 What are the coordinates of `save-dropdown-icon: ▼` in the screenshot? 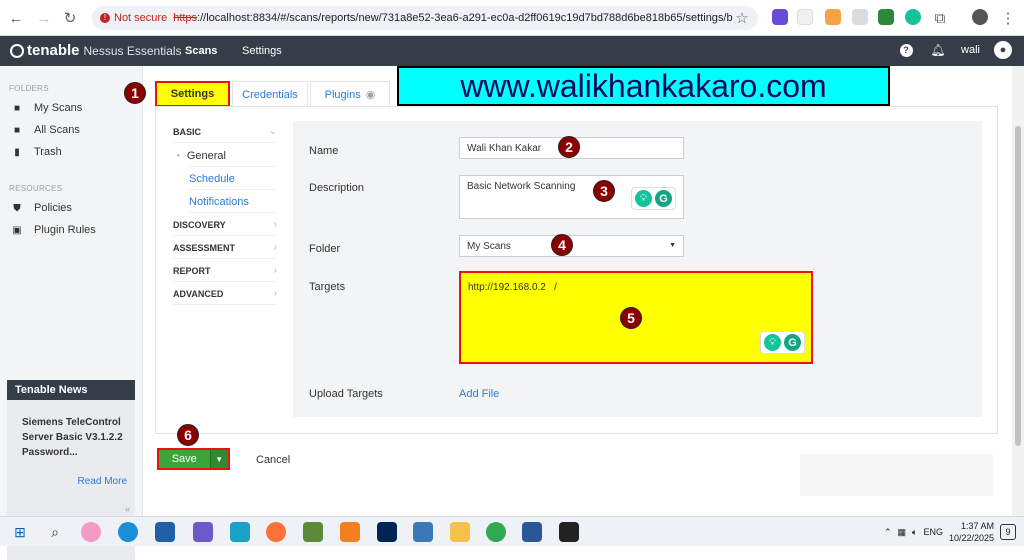 It's located at (218, 459).